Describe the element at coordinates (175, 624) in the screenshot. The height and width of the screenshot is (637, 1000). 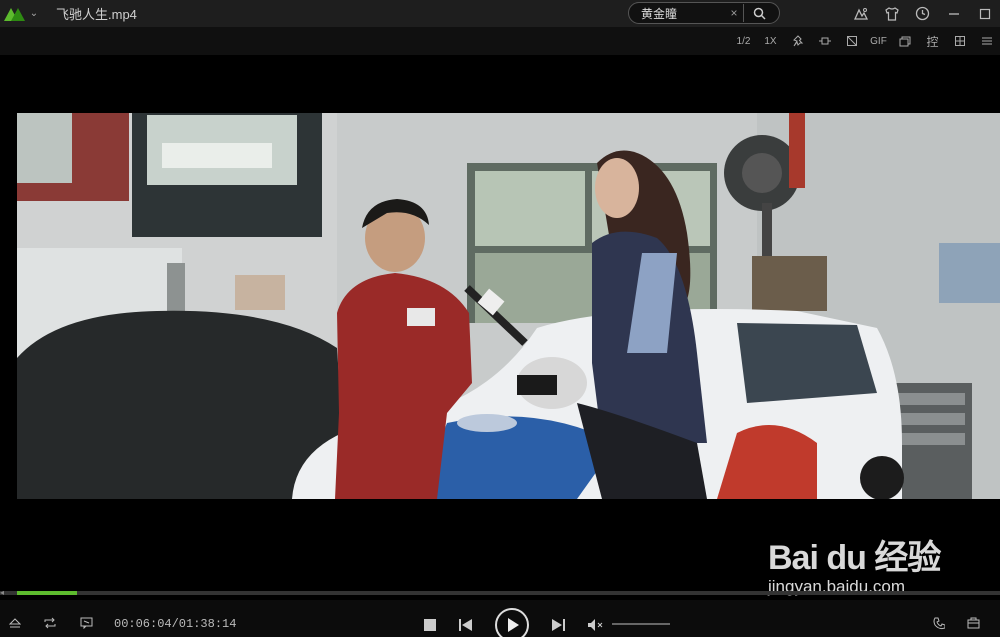
I see `time-display: 00:06:04/01:38:14` at that location.